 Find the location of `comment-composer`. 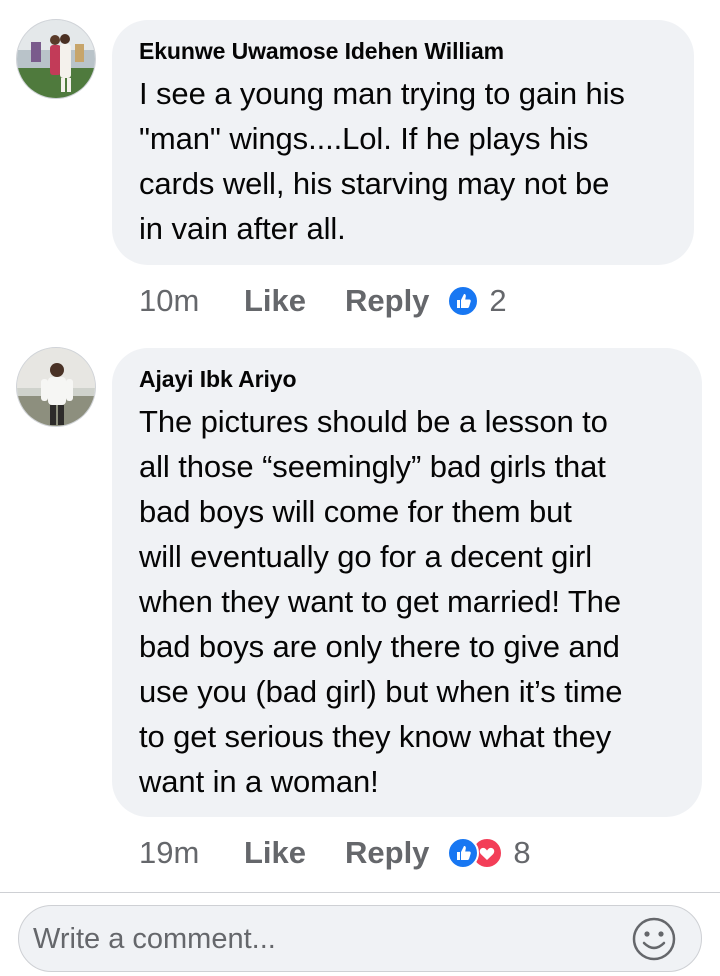

comment-composer is located at coordinates (360, 938).